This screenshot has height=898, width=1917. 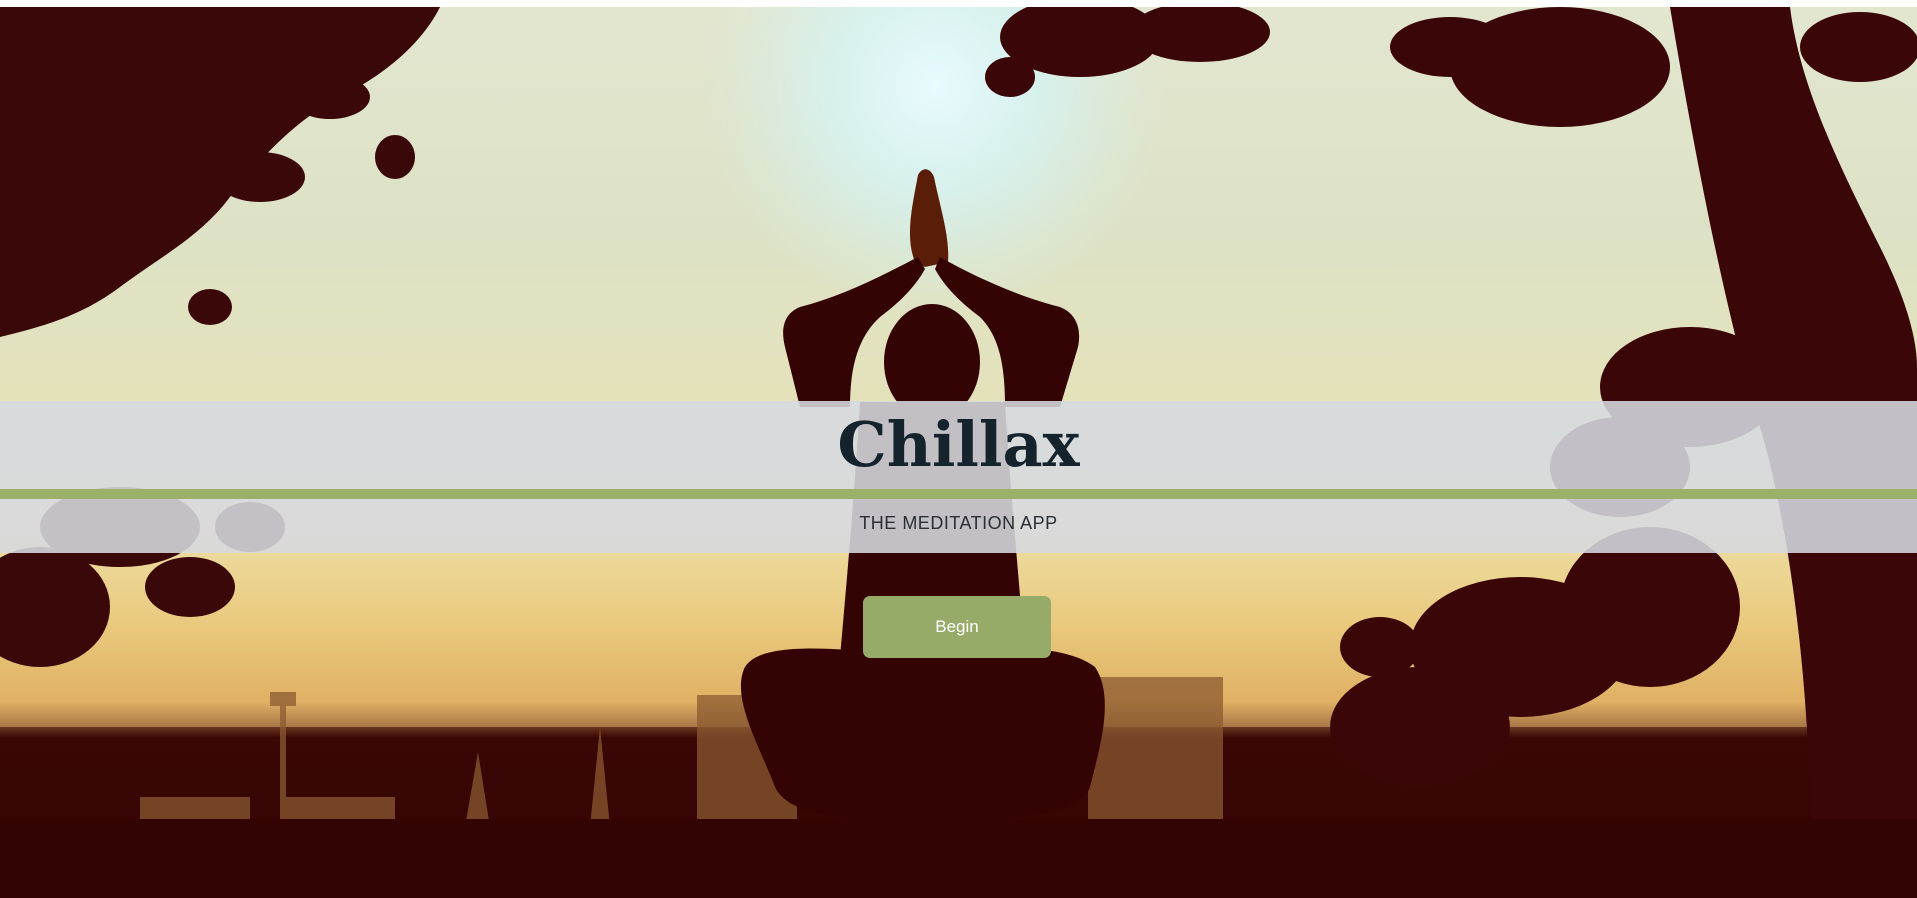 What do you see at coordinates (958, 858) in the screenshot?
I see `ground` at bounding box center [958, 858].